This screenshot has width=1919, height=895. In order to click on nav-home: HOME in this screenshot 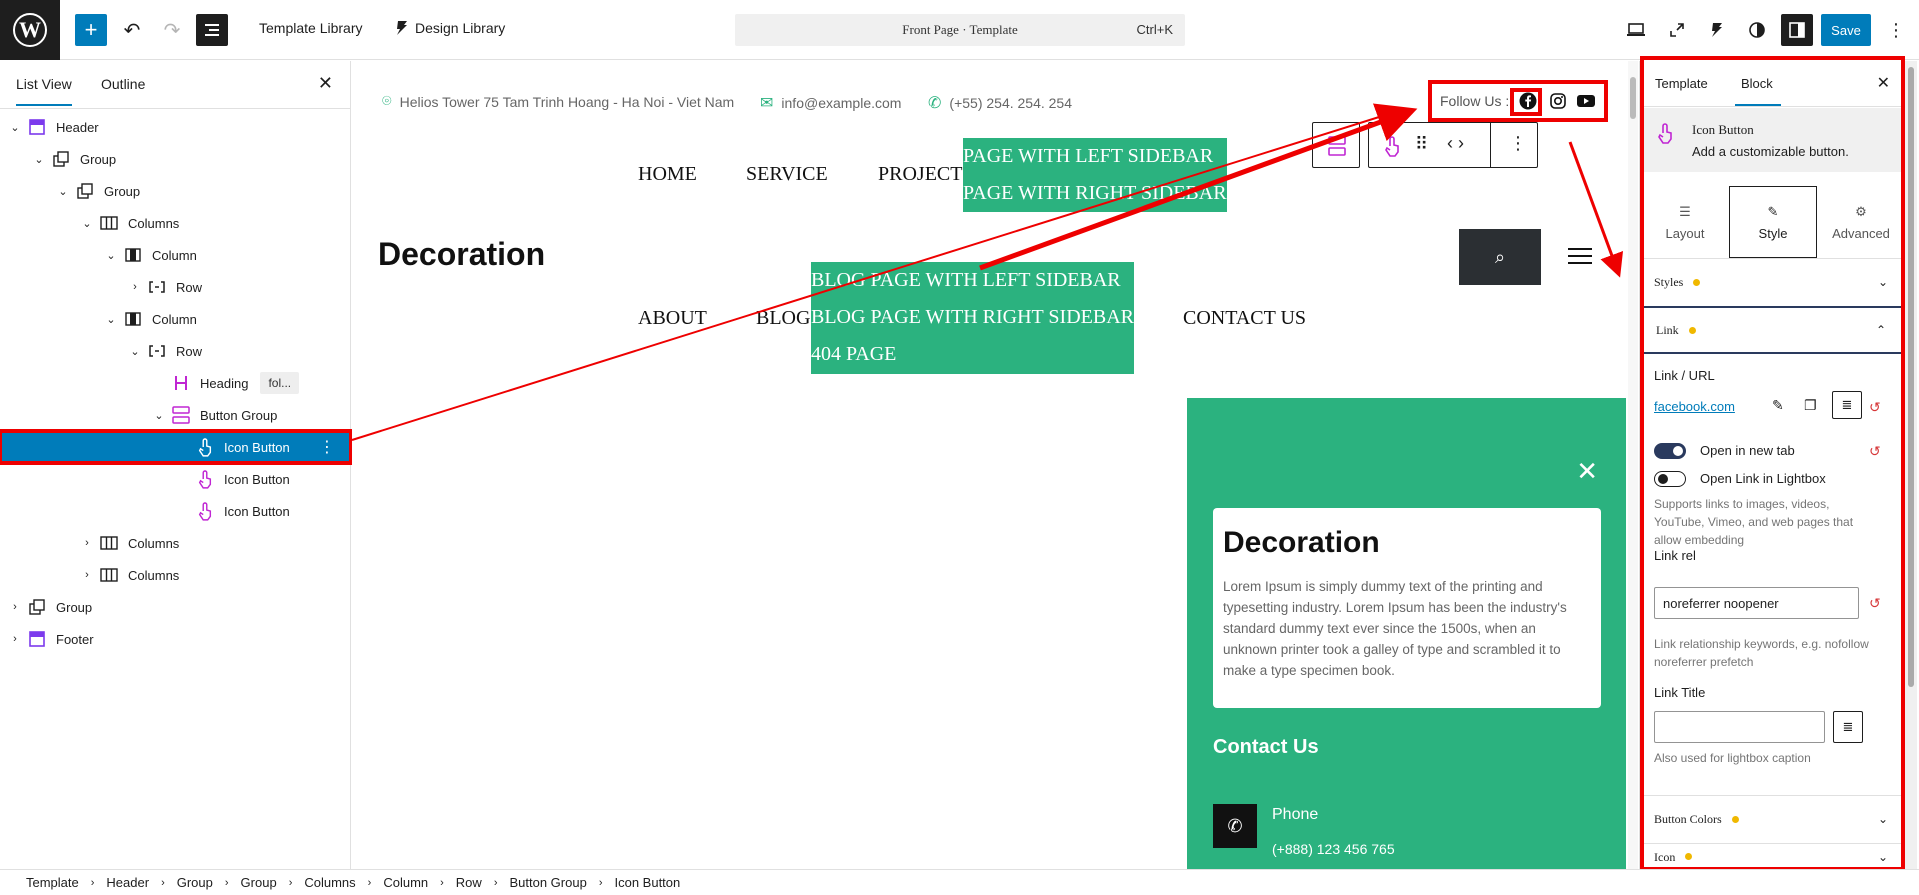, I will do `click(667, 174)`.